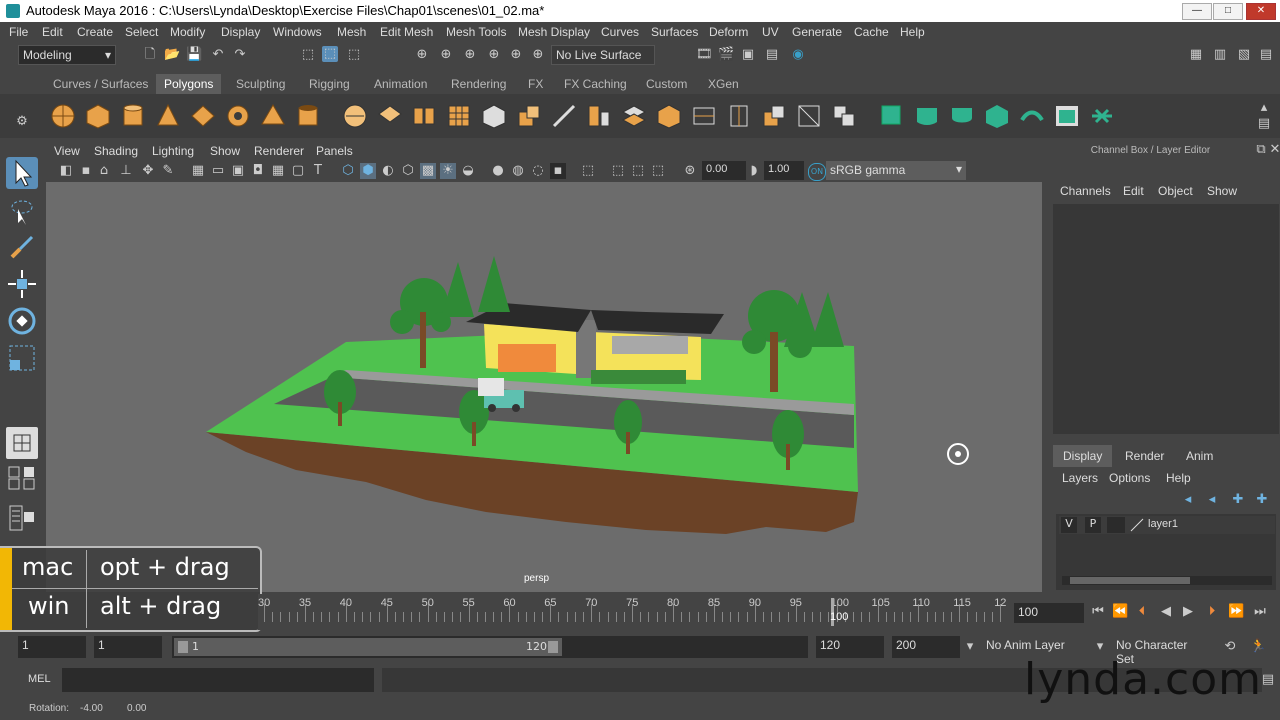 The width and height of the screenshot is (1280, 720). Describe the element at coordinates (1268, 680) in the screenshot. I see `script-editor-icon: ▤` at that location.